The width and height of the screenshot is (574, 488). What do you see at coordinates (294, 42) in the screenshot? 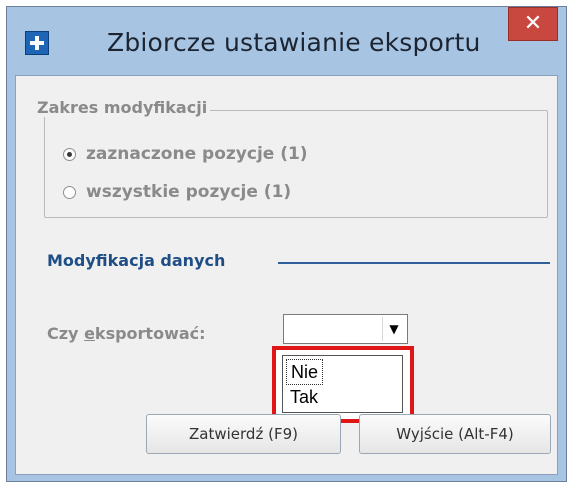
I see `window-title: Zbiorcze ustawianie eksportu` at bounding box center [294, 42].